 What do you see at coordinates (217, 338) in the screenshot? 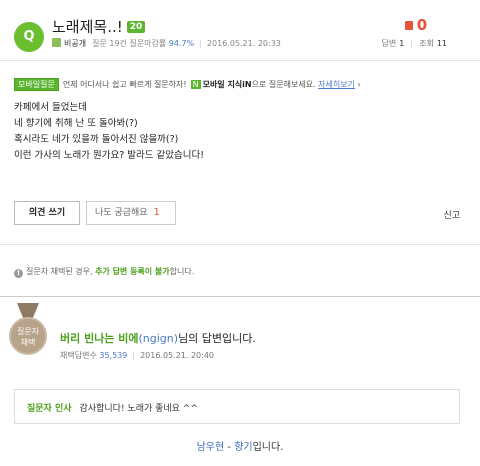
I see `answer-title-suffix: 님의 답변입니다.` at bounding box center [217, 338].